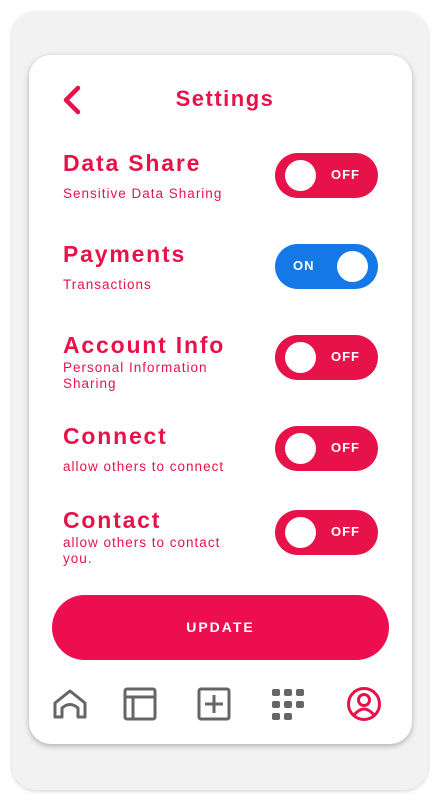 The width and height of the screenshot is (440, 801). What do you see at coordinates (125, 254) in the screenshot?
I see `setting-title: Payments` at bounding box center [125, 254].